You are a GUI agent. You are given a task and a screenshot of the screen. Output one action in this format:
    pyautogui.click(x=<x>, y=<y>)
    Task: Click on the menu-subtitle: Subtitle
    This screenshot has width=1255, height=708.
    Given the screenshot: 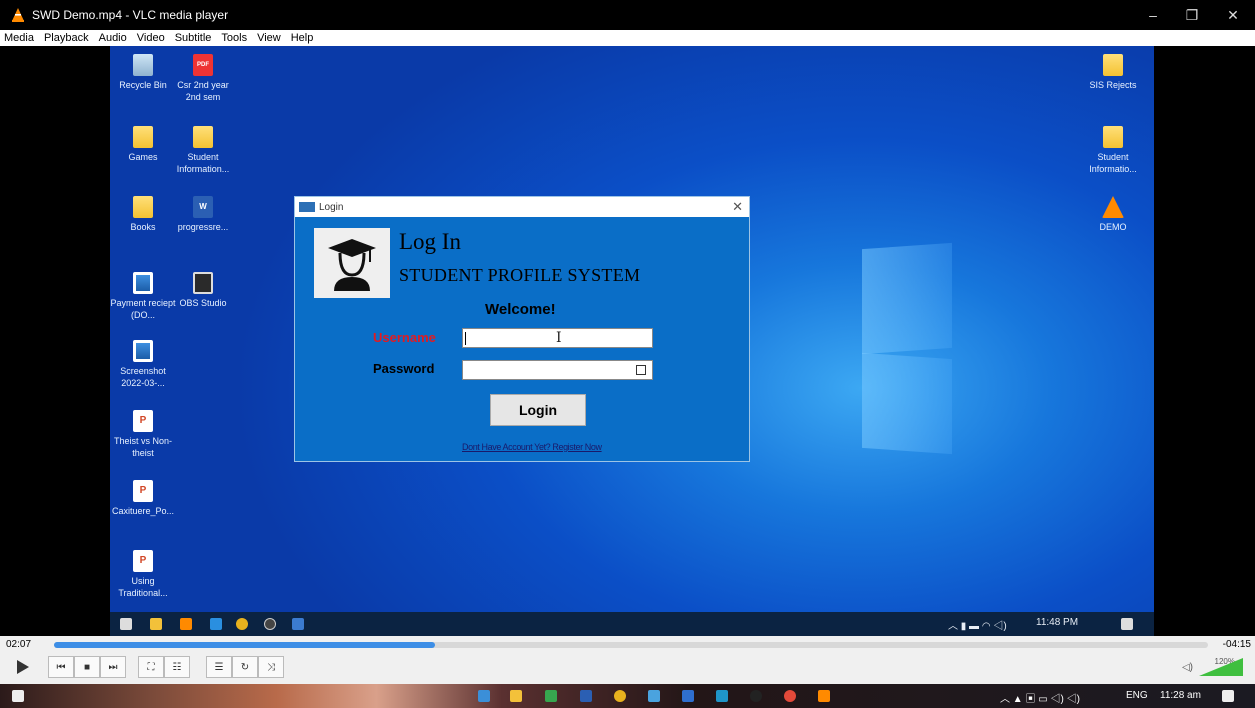 What is the action you would take?
    pyautogui.click(x=193, y=38)
    